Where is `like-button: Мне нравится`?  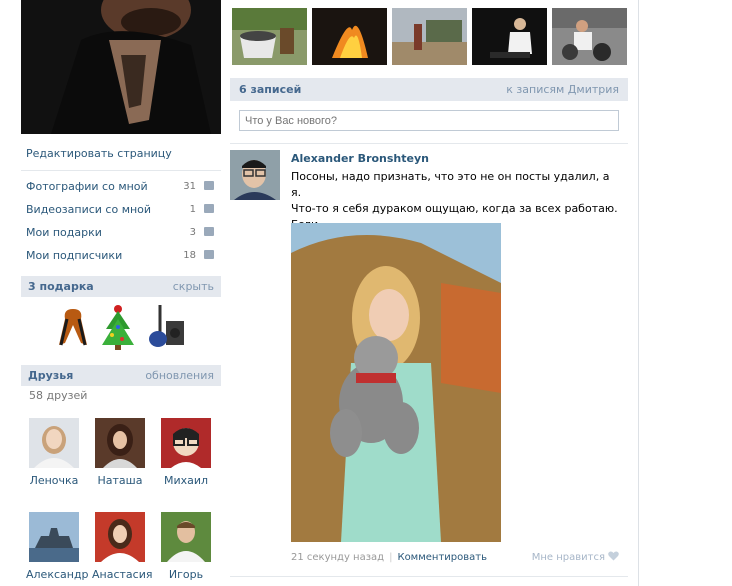
like-button: Мне нравится is located at coordinates (575, 557).